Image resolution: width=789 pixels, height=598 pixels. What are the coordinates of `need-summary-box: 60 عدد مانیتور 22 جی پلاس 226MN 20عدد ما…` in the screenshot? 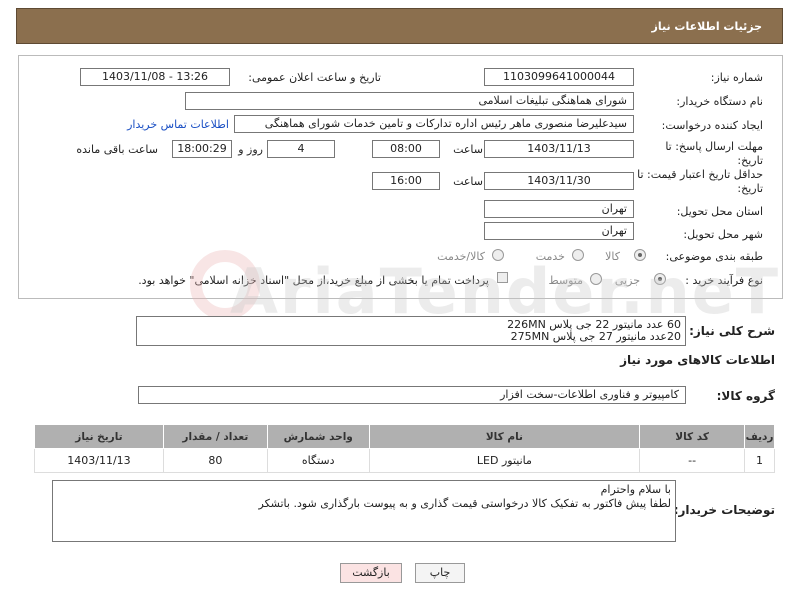 It's located at (411, 331).